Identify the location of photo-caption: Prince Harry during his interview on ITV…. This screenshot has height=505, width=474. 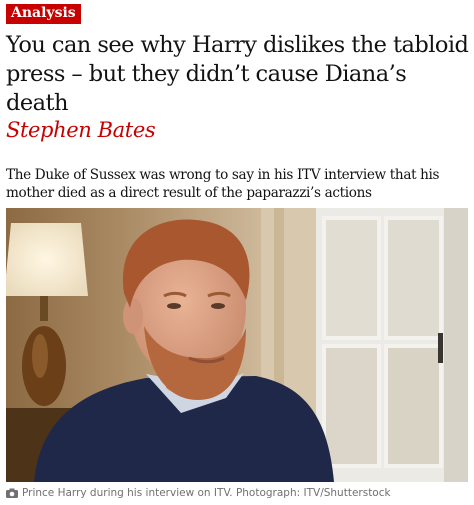
(198, 493).